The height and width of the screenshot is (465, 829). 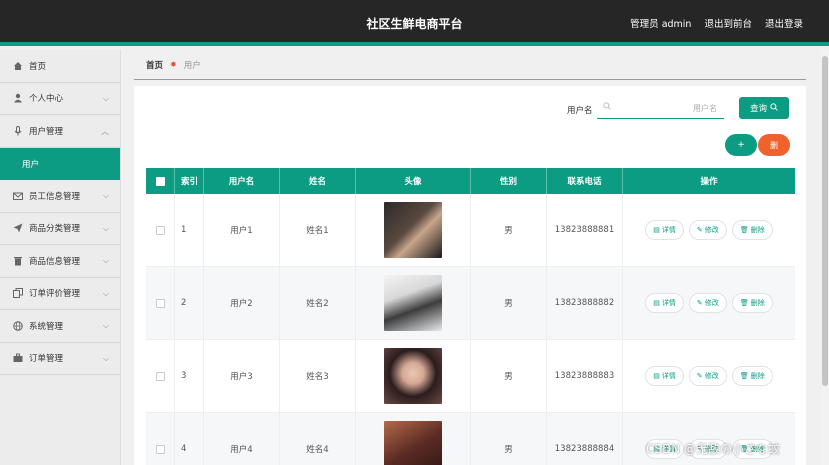 I want to click on sidebar-item-label: 员工信息管理, so click(x=55, y=196).